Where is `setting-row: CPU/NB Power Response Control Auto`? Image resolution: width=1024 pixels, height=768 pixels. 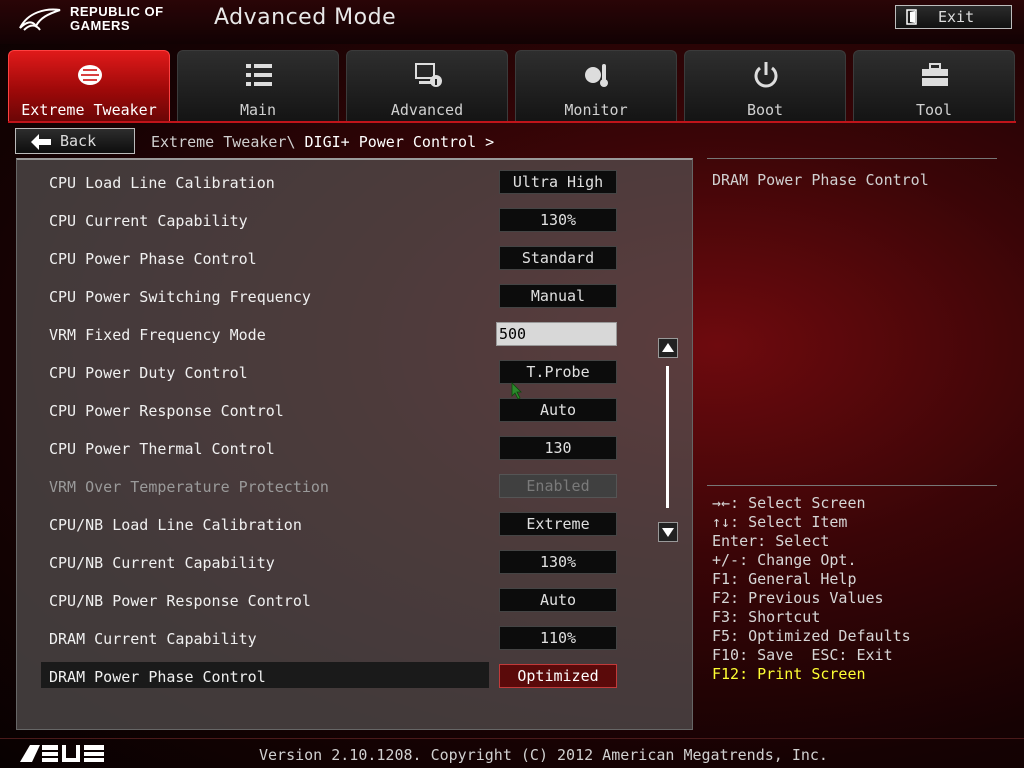 setting-row: CPU/NB Power Response Control Auto is located at coordinates (341, 602).